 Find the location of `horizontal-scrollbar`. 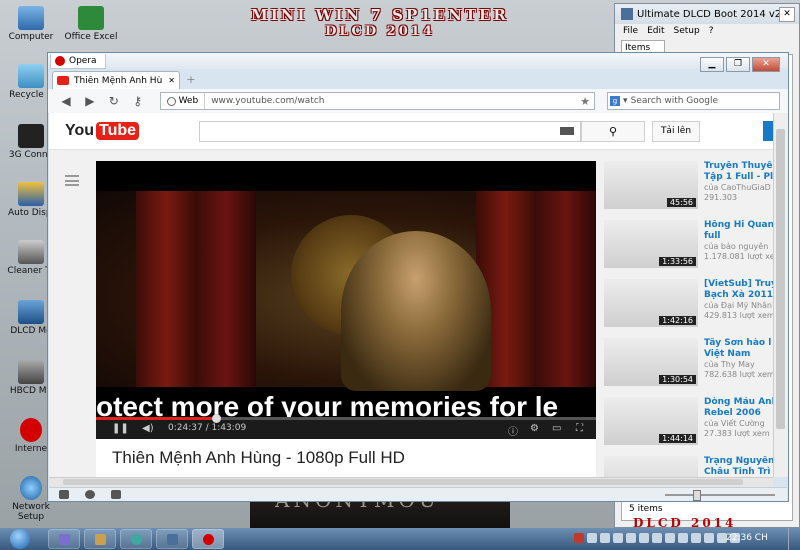

horizontal-scrollbar is located at coordinates (411, 482).